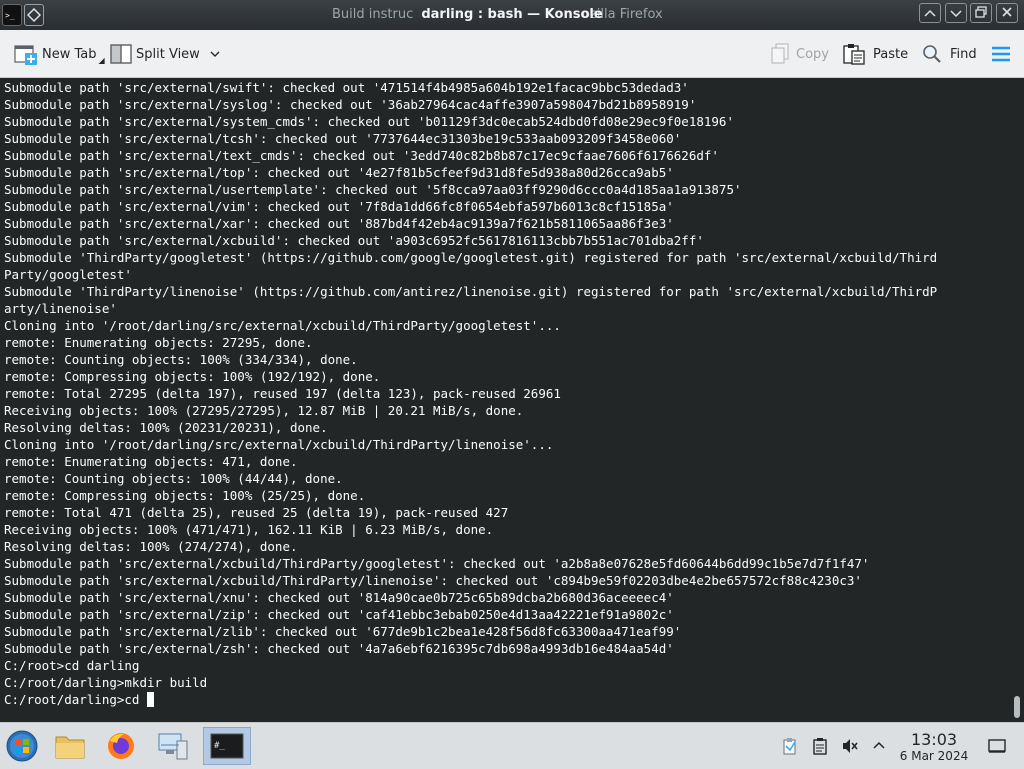 This screenshot has height=769, width=1024. I want to click on firefox-icon, so click(121, 746).